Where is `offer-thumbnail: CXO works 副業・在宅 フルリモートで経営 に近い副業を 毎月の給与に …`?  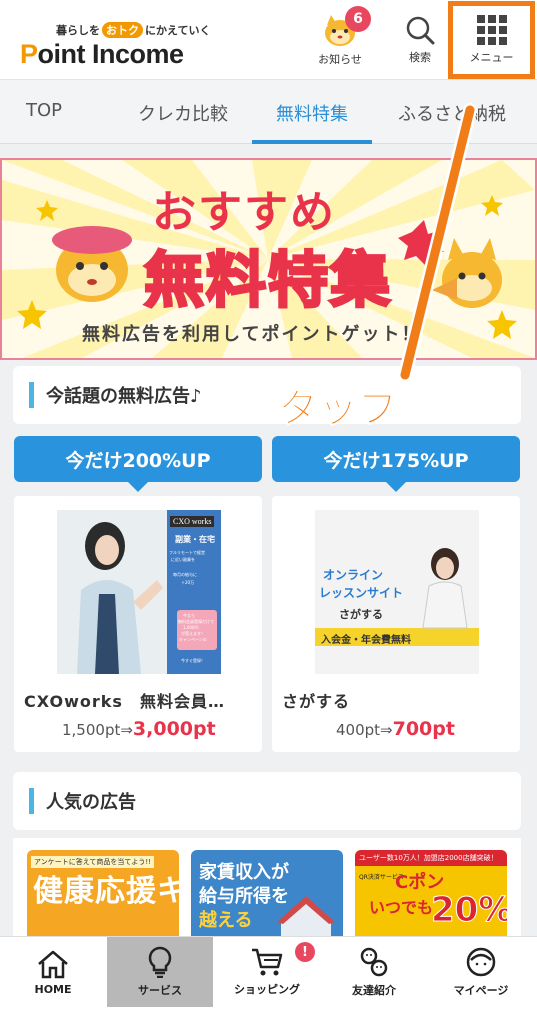
offer-thumbnail: CXO works 副業・在宅 フルリモートで経営 に近い副業を 毎月の給与に … is located at coordinates (139, 592).